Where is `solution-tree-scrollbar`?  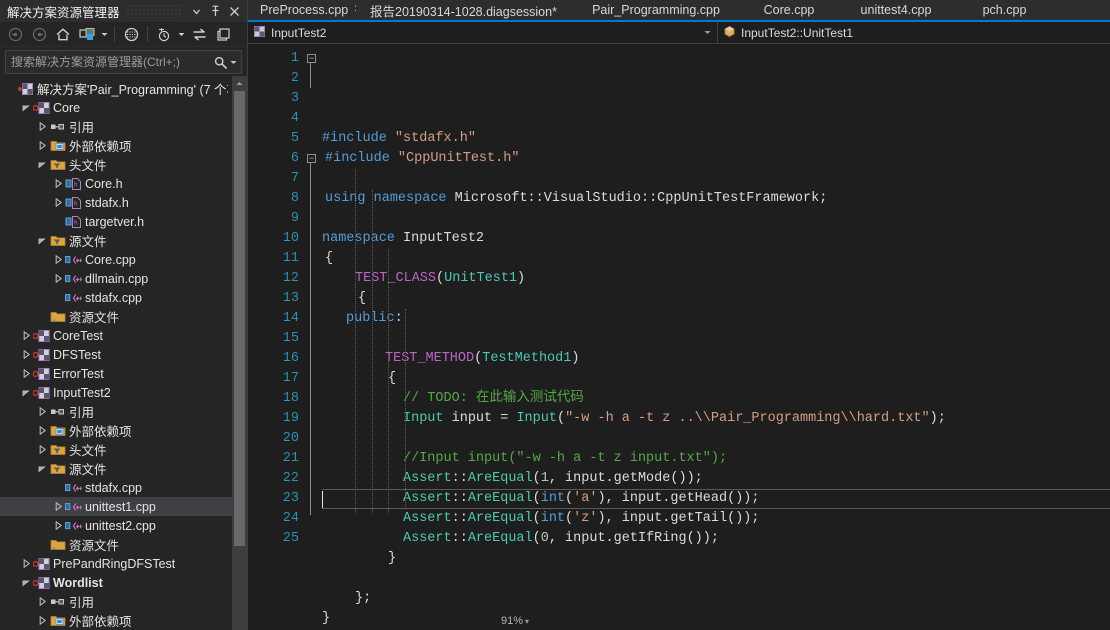 solution-tree-scrollbar is located at coordinates (239, 353).